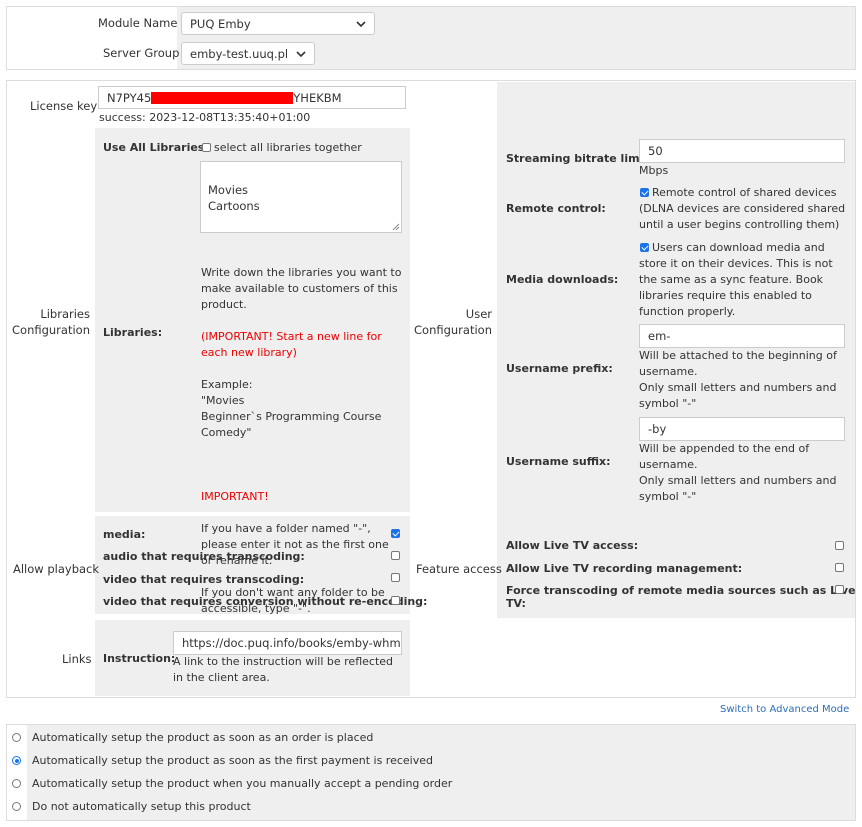  Describe the element at coordinates (141, 53) in the screenshot. I see `server-group-label: Server Group` at that location.